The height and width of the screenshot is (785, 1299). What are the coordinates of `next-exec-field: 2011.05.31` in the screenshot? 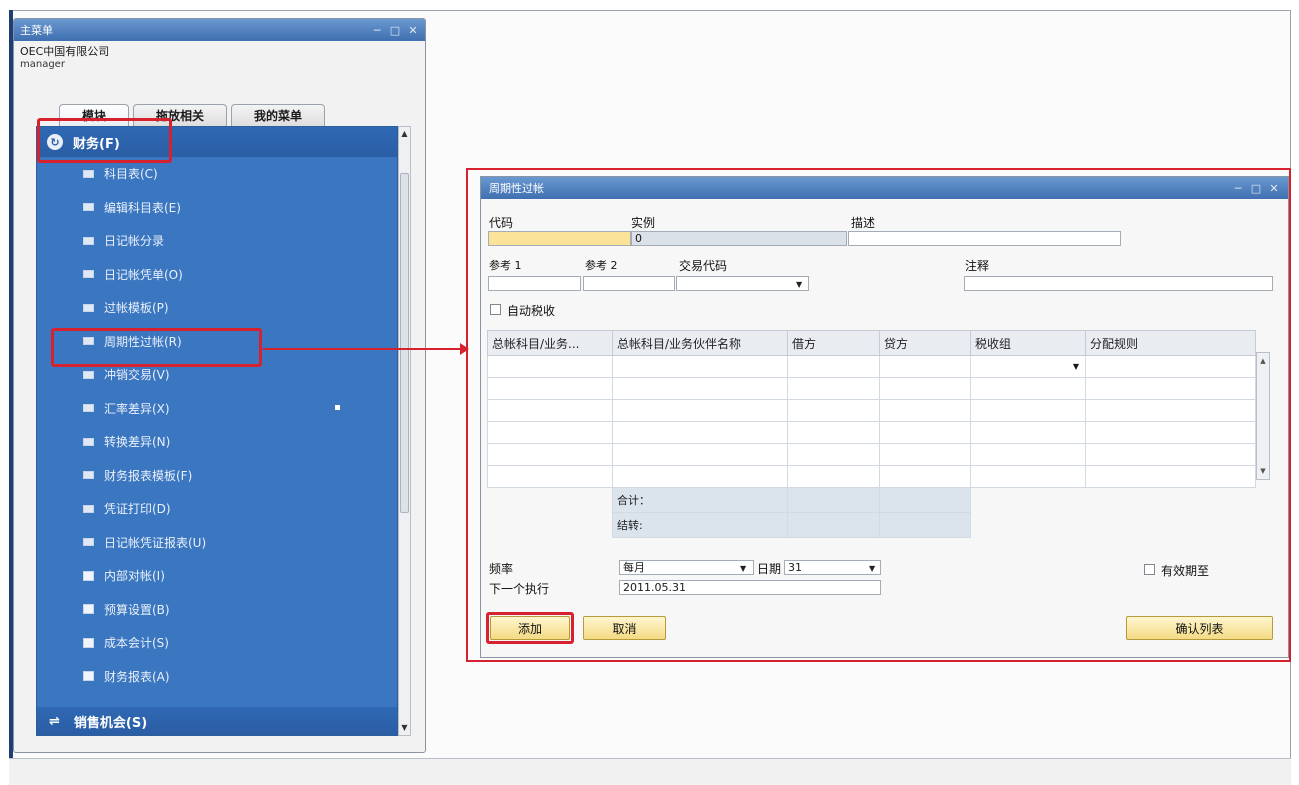 It's located at (750, 587).